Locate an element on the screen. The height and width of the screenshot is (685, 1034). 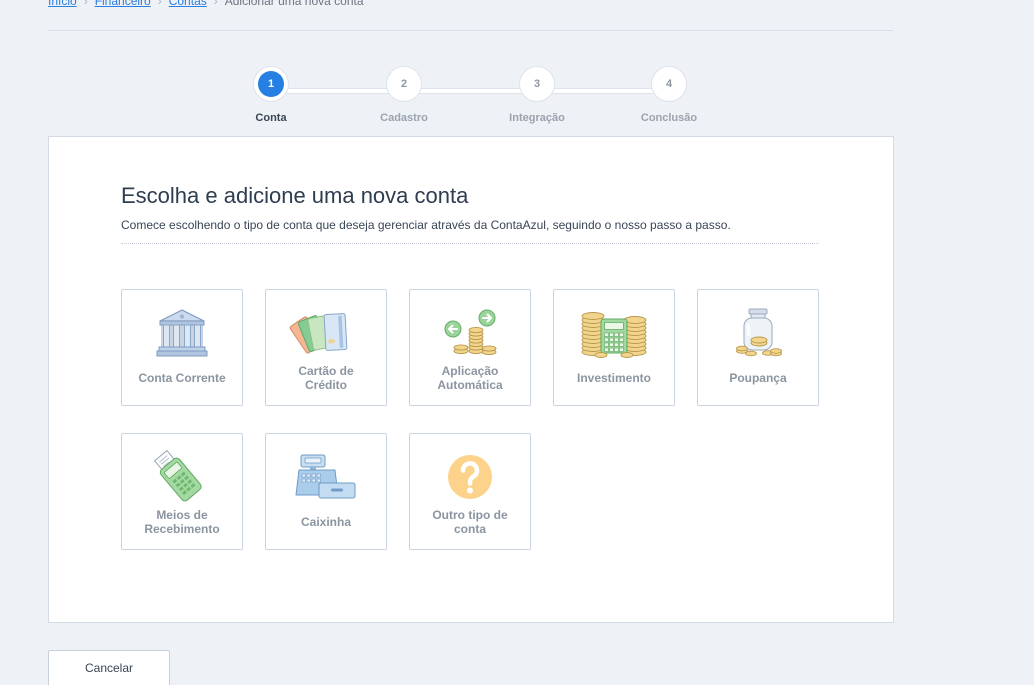
breadcrumb-link-financeiro: Financeiro is located at coordinates (123, 4).